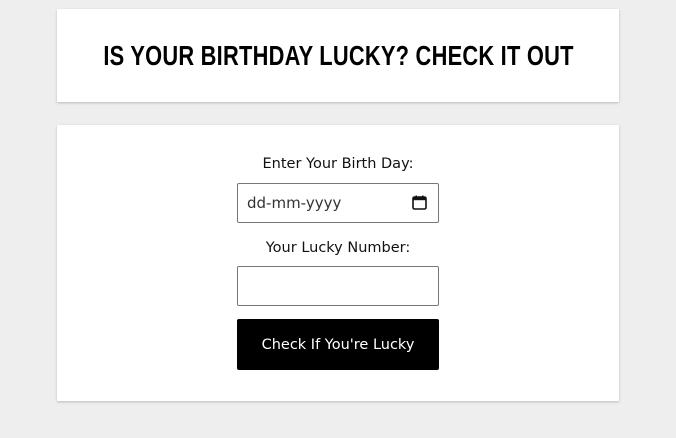 The height and width of the screenshot is (438, 676). What do you see at coordinates (338, 248) in the screenshot?
I see `lucky-number-label: Your Lucky Number:` at bounding box center [338, 248].